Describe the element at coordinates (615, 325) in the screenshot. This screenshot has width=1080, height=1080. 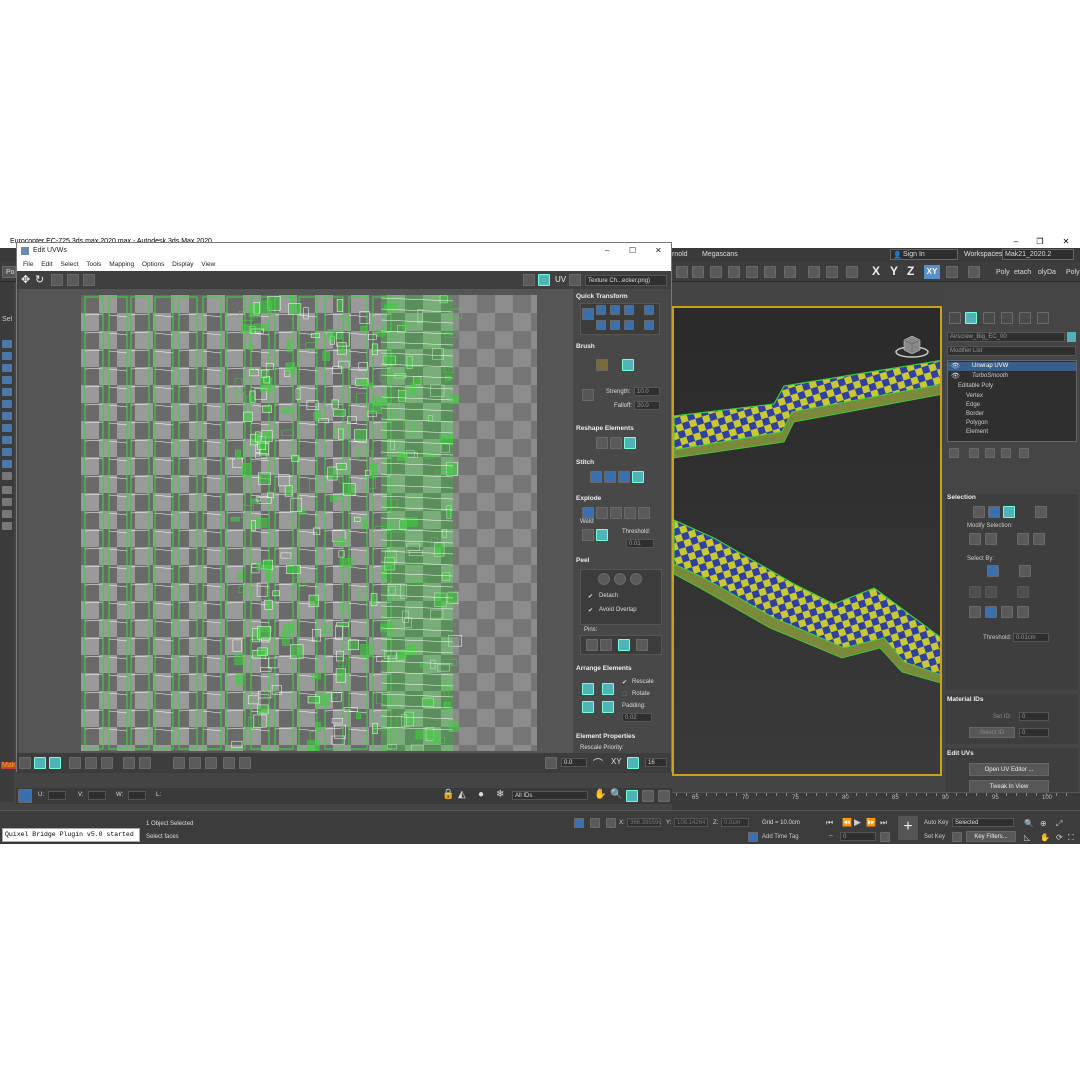
I see `linear-align-icon` at that location.